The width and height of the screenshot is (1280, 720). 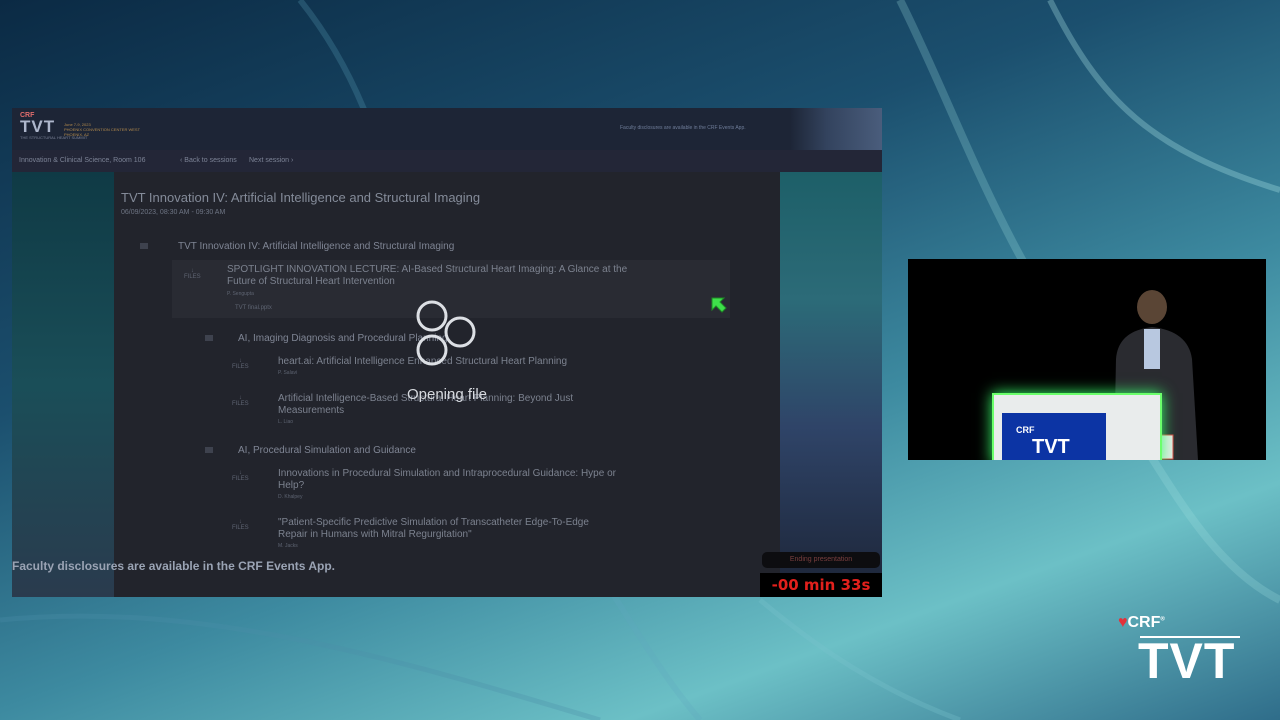 What do you see at coordinates (63, 384) in the screenshot?
I see `left-background-image` at bounding box center [63, 384].